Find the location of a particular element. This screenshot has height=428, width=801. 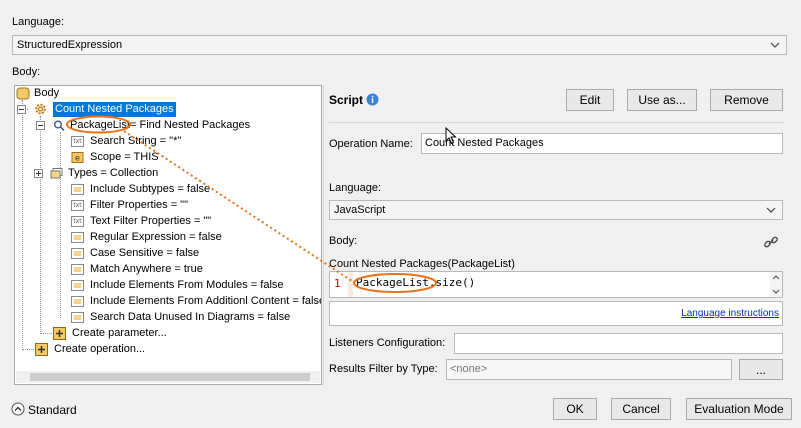

panel-divider is located at coordinates (323, 235).